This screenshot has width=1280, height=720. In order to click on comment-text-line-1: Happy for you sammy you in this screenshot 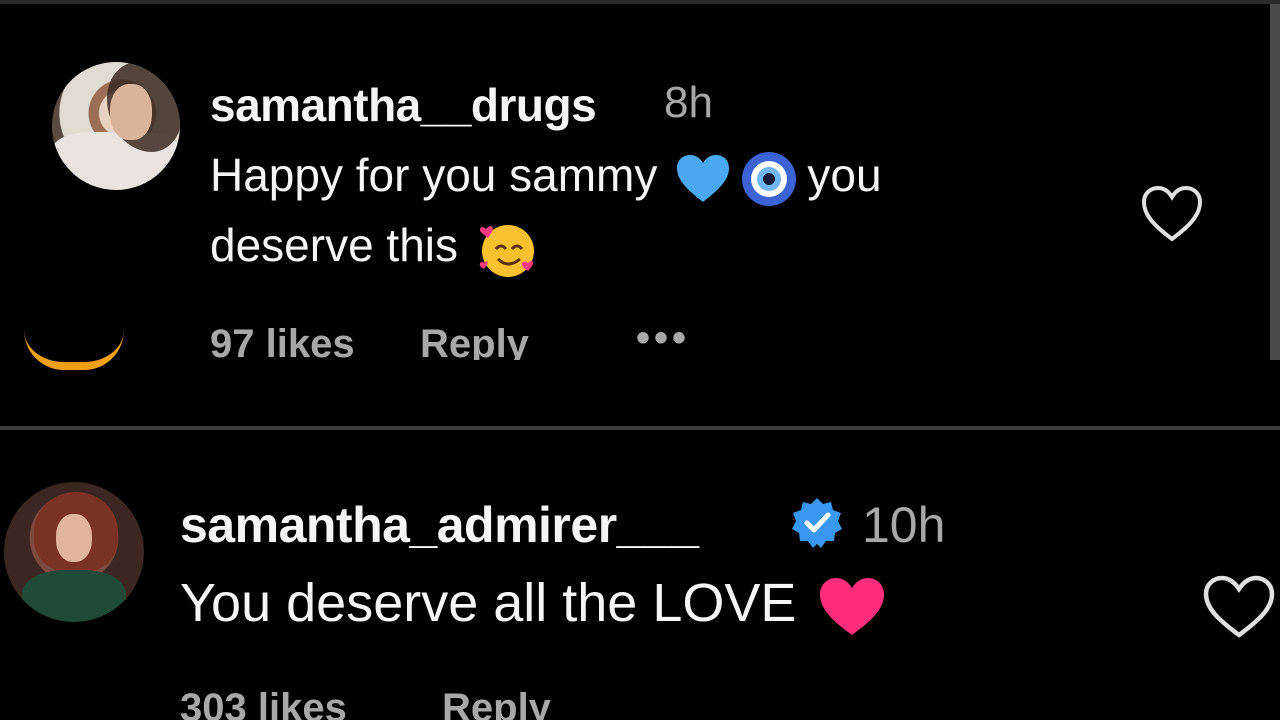, I will do `click(546, 177)`.